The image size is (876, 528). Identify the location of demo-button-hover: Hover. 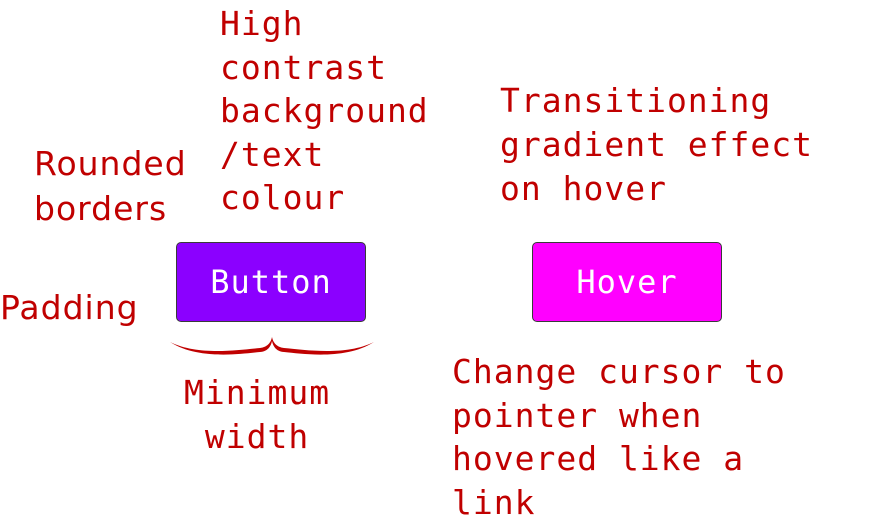
(627, 282).